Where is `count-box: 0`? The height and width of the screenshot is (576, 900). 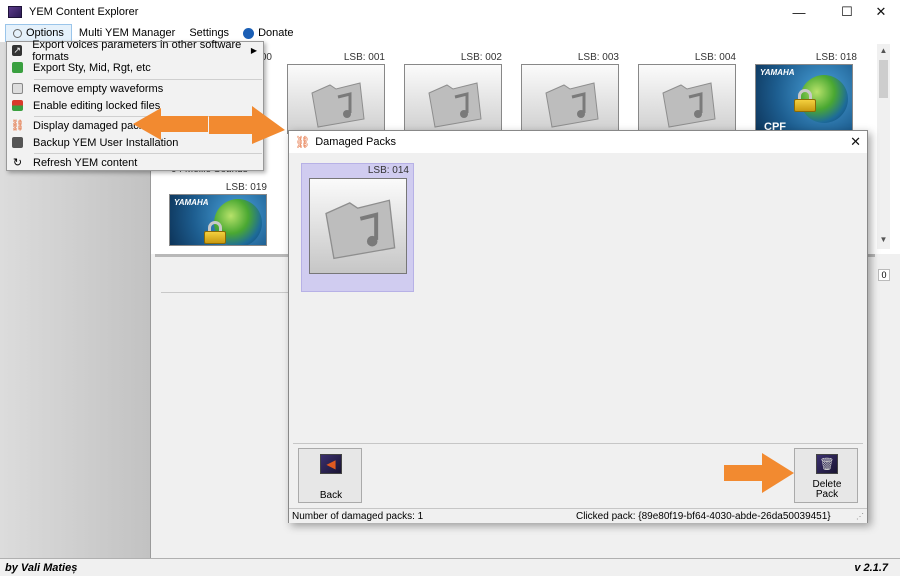
count-box: 0 is located at coordinates (884, 275).